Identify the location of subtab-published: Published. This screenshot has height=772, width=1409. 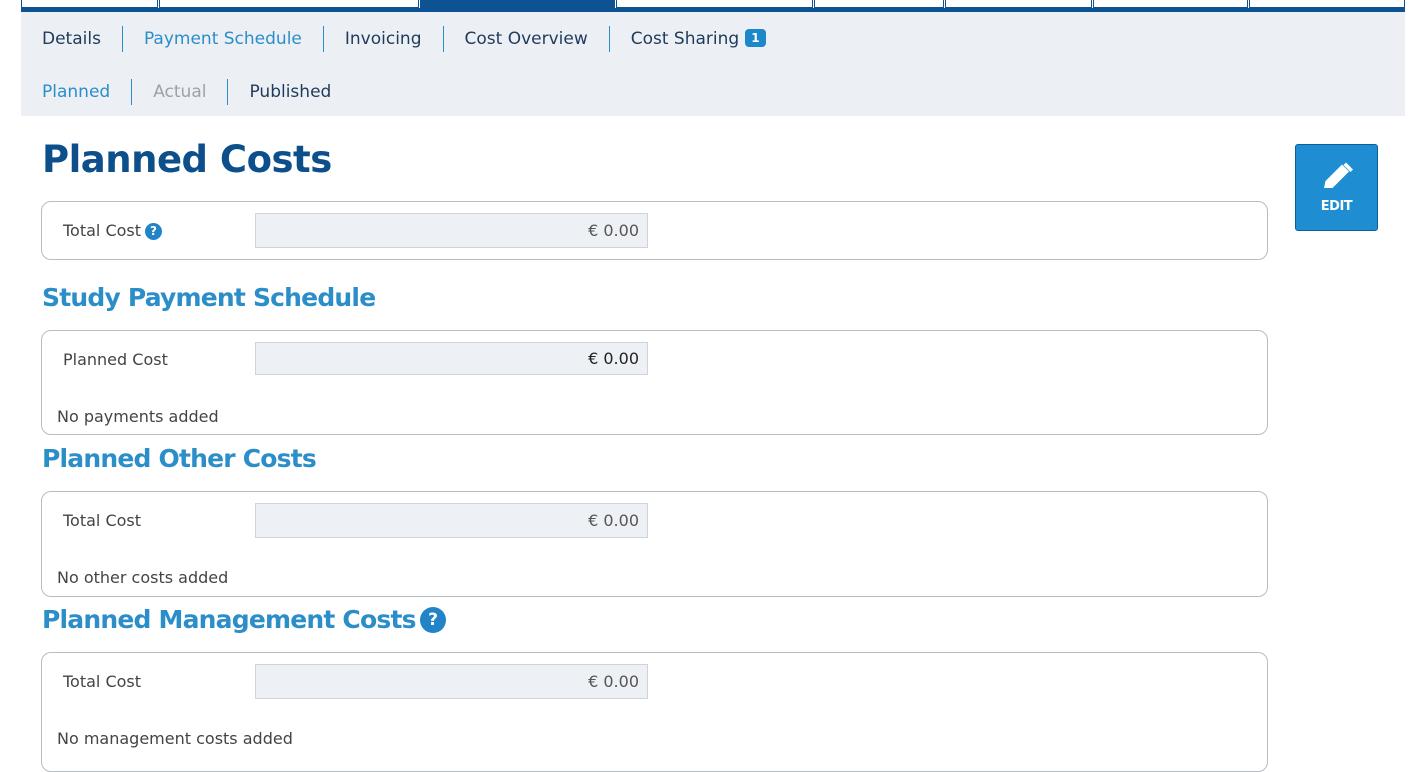
(289, 92).